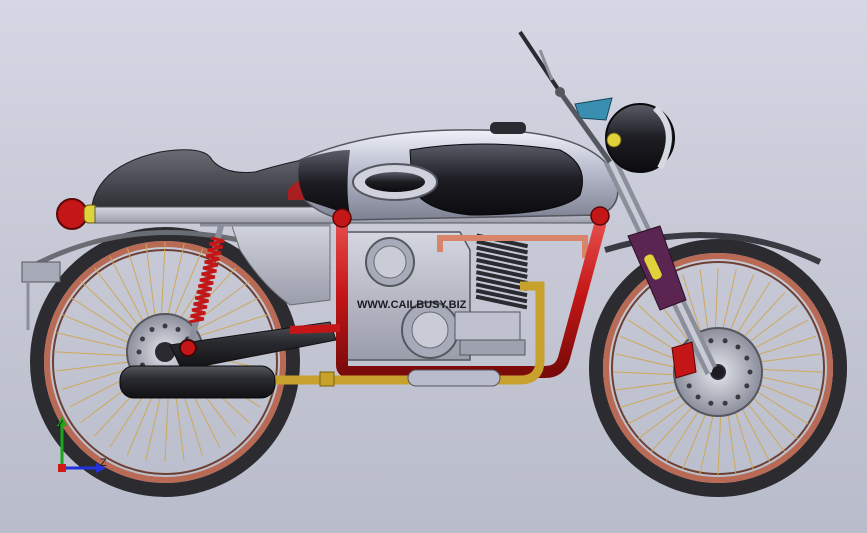 This screenshot has width=867, height=533. What do you see at coordinates (540, 62) in the screenshot?
I see `handlebar` at bounding box center [540, 62].